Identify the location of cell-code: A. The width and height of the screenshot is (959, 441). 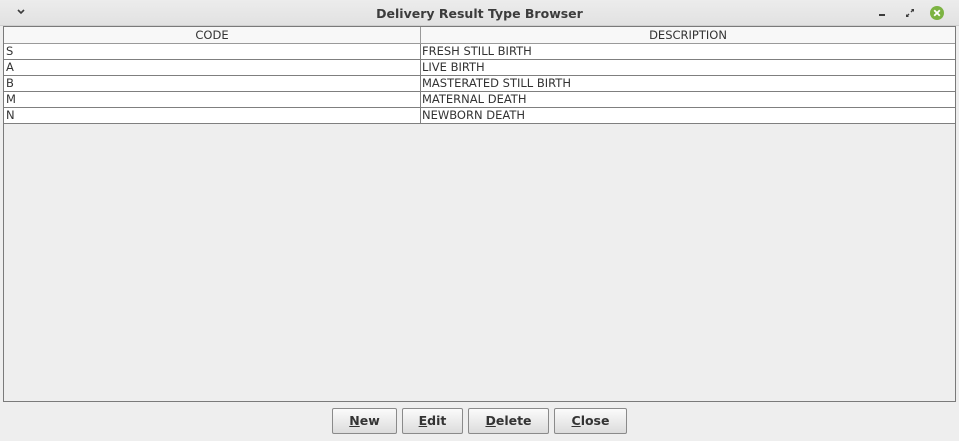
(212, 67).